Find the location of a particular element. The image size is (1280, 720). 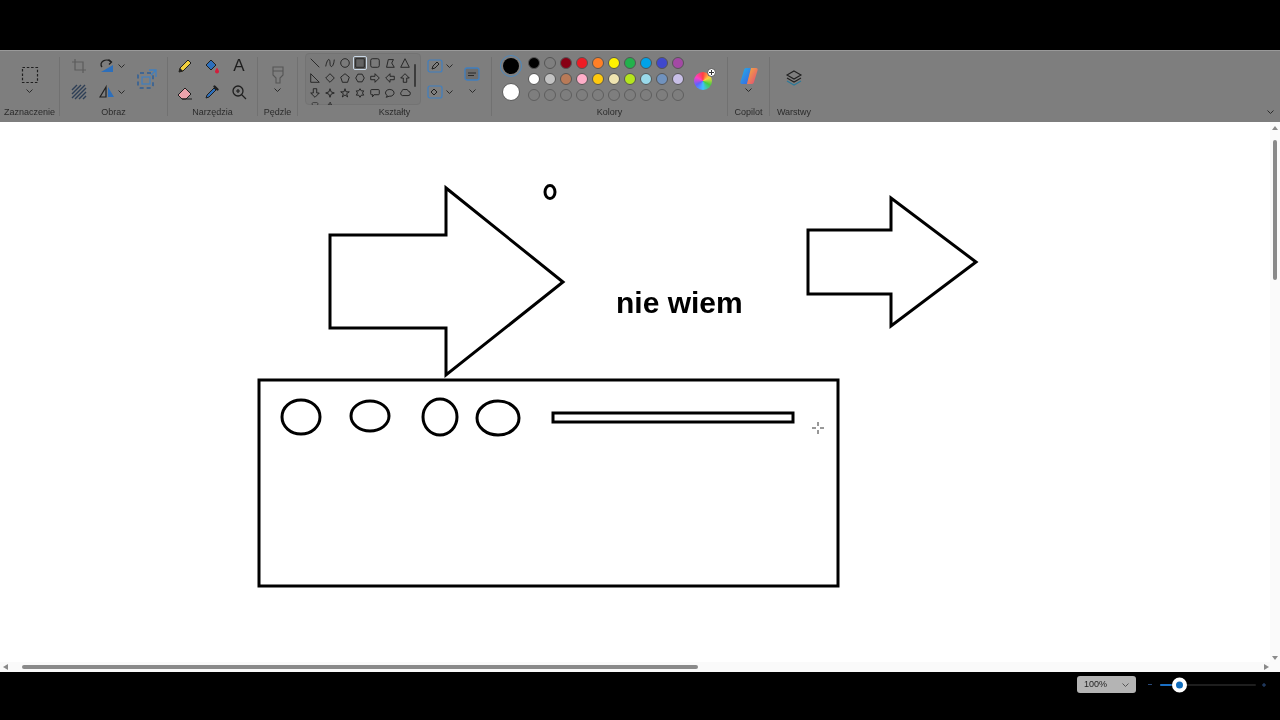

triangle-icon is located at coordinates (405, 63).